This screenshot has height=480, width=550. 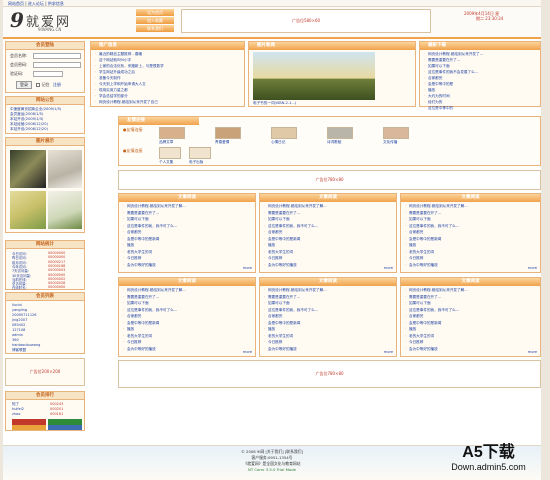 What do you see at coordinates (57, 404) in the screenshot?
I see `rank-value: 000243` at bounding box center [57, 404].